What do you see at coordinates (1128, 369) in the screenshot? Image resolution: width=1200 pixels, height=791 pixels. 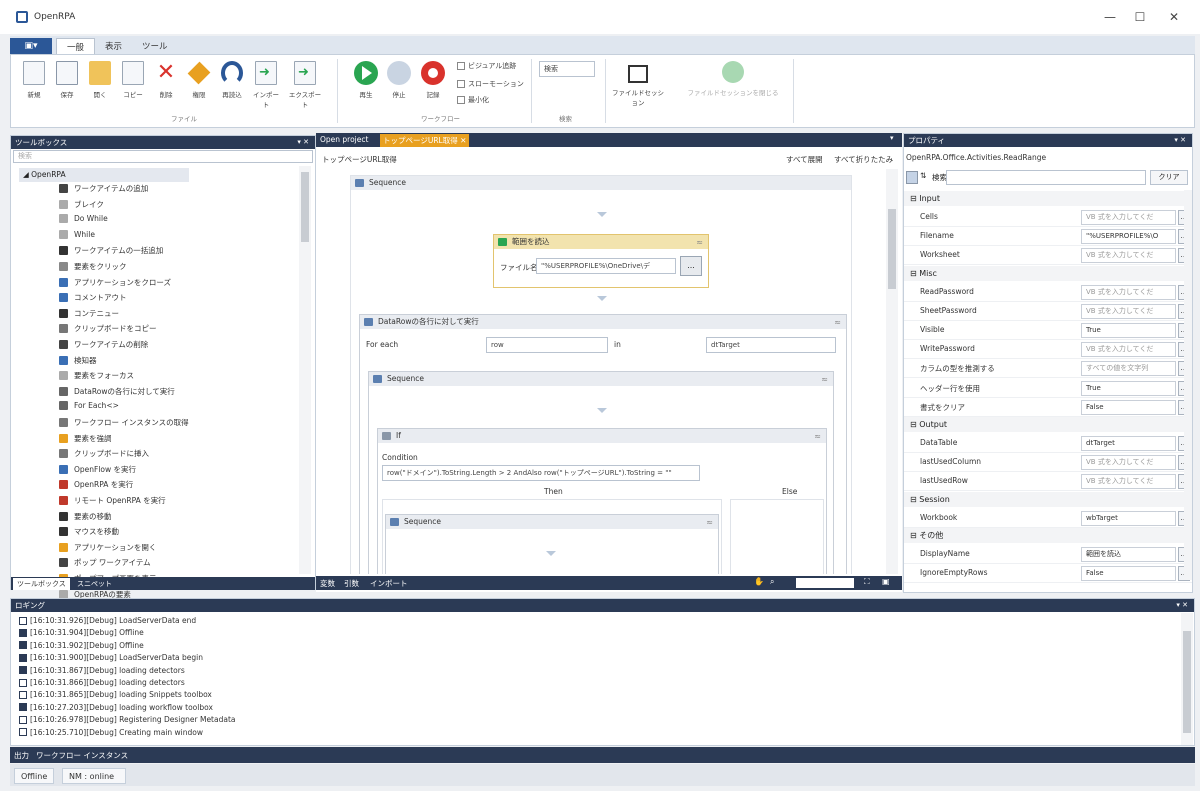 I see `property-value-input: すべての値を文字列` at bounding box center [1128, 369].